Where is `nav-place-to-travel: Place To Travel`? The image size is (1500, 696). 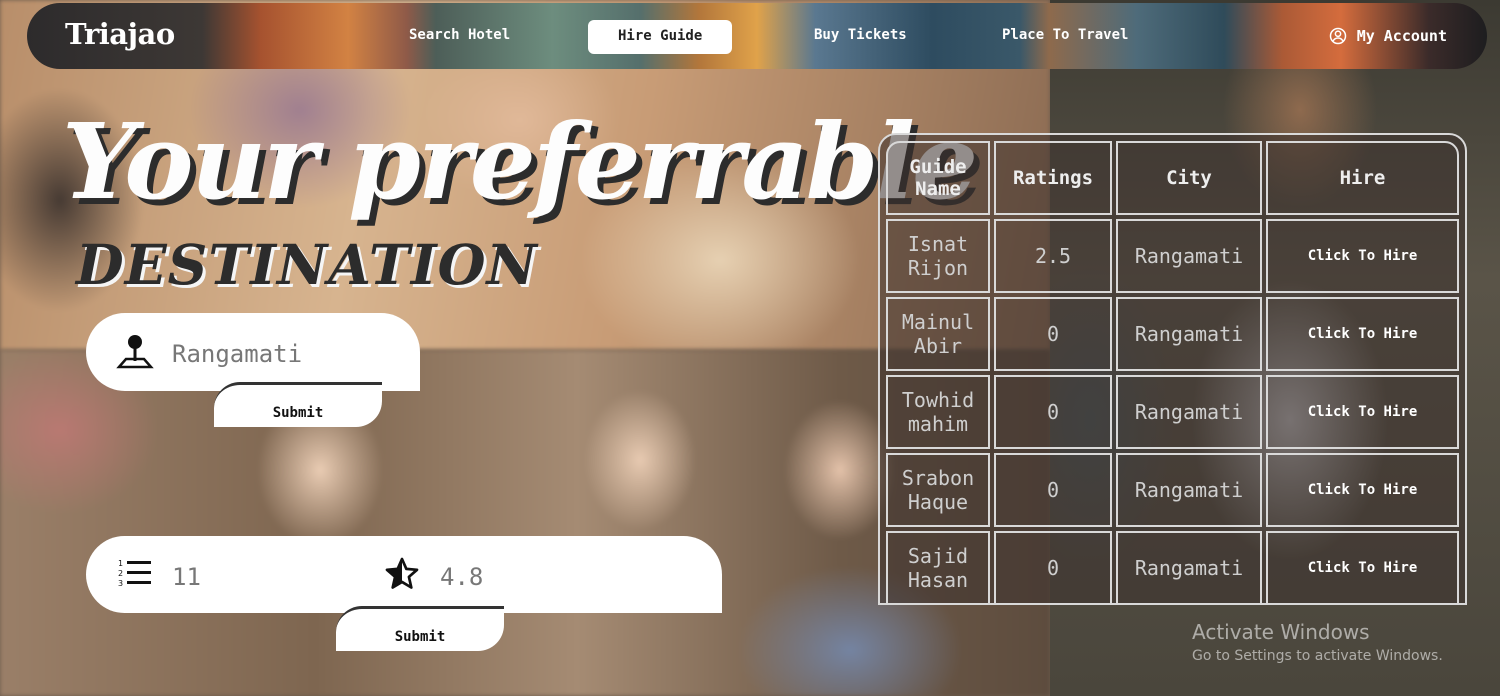
nav-place-to-travel: Place To Travel is located at coordinates (1065, 35).